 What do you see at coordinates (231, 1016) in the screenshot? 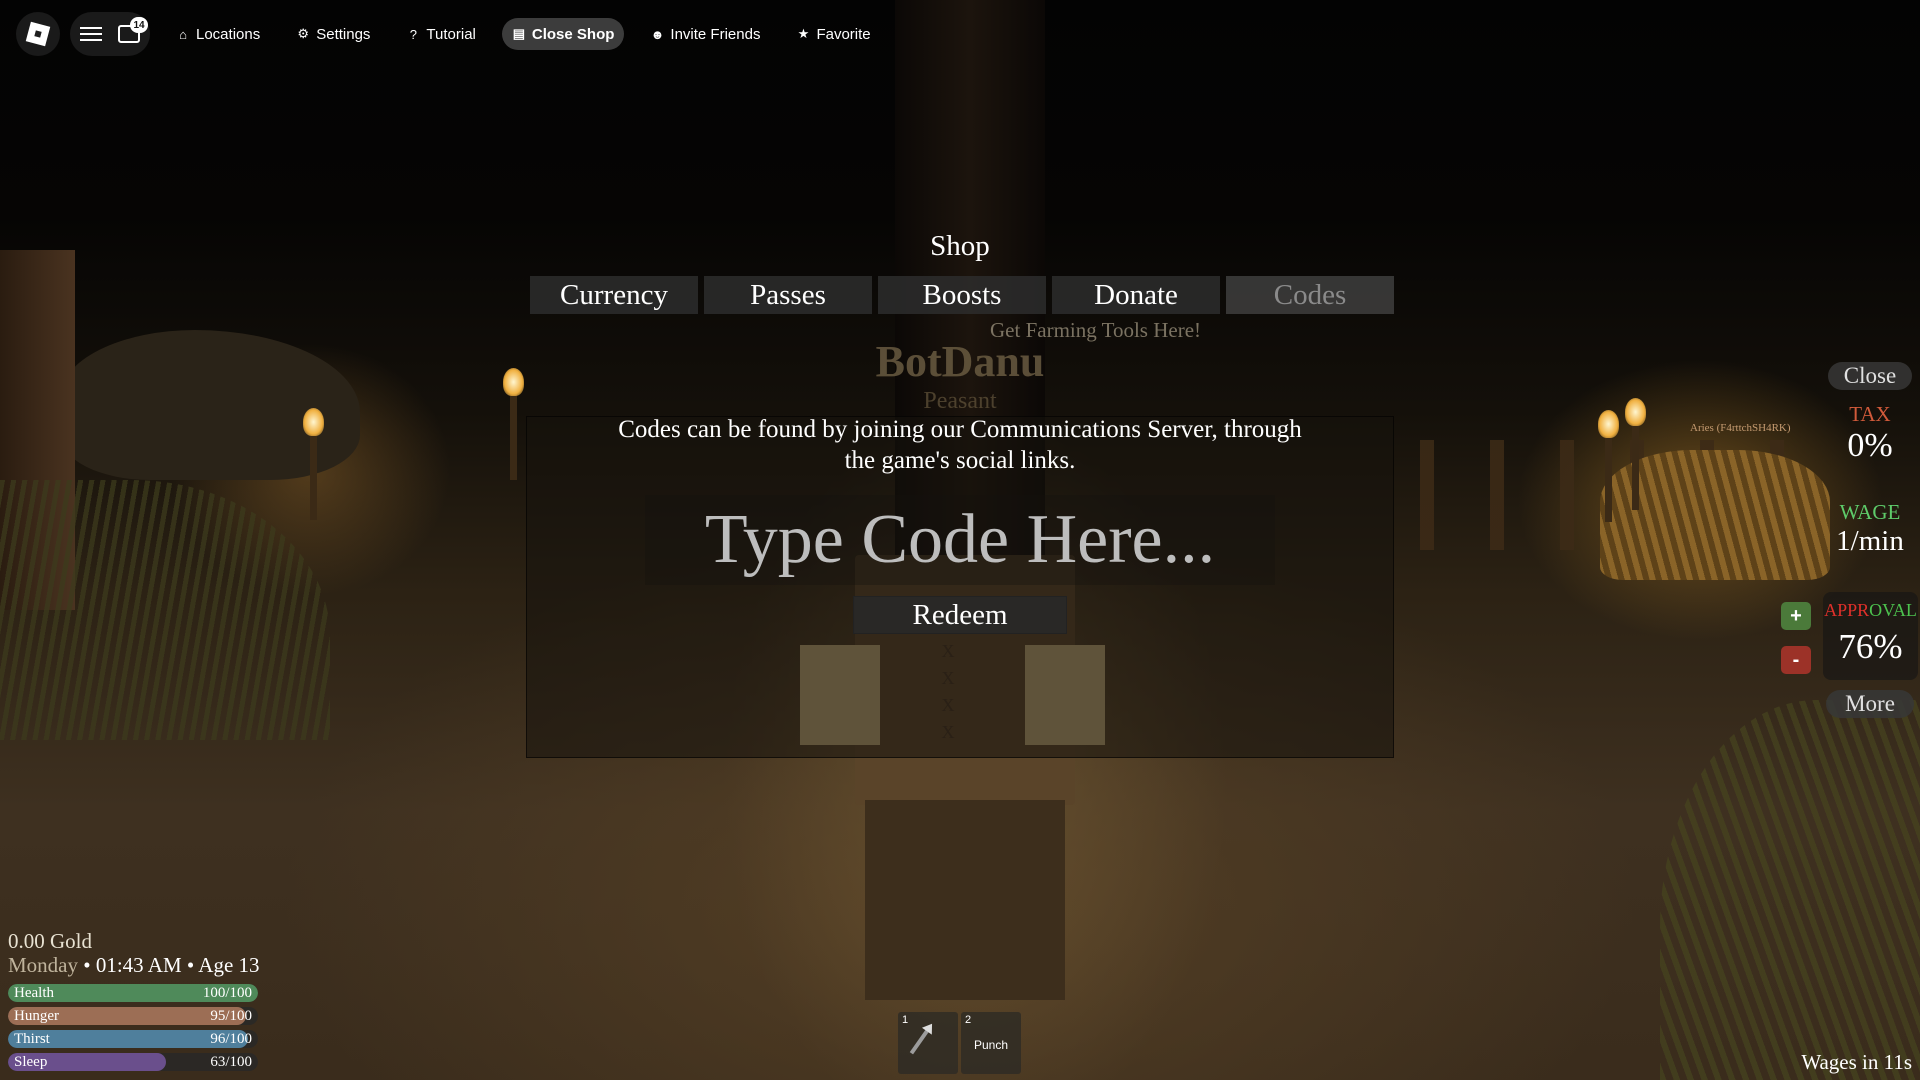
I see `hunger-value: 95/100` at bounding box center [231, 1016].